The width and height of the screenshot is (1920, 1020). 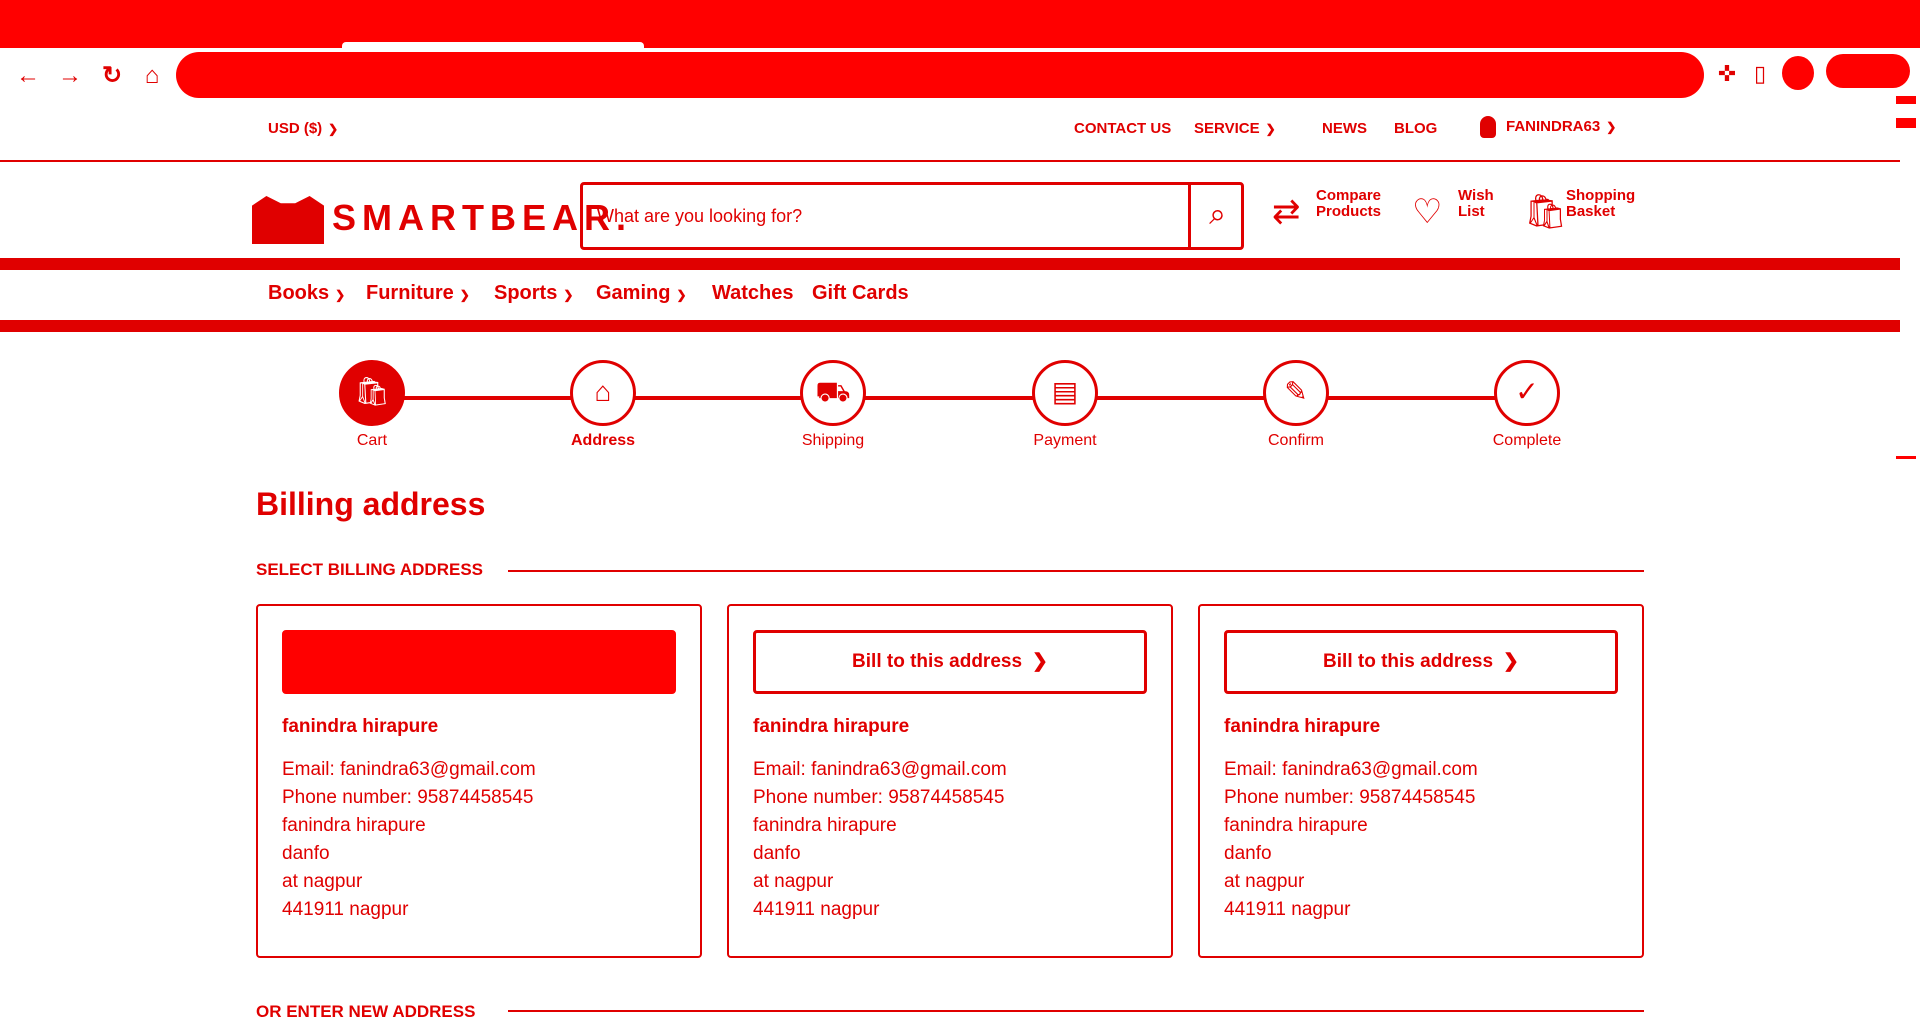 What do you see at coordinates (950, 264) in the screenshot?
I see `header-divider` at bounding box center [950, 264].